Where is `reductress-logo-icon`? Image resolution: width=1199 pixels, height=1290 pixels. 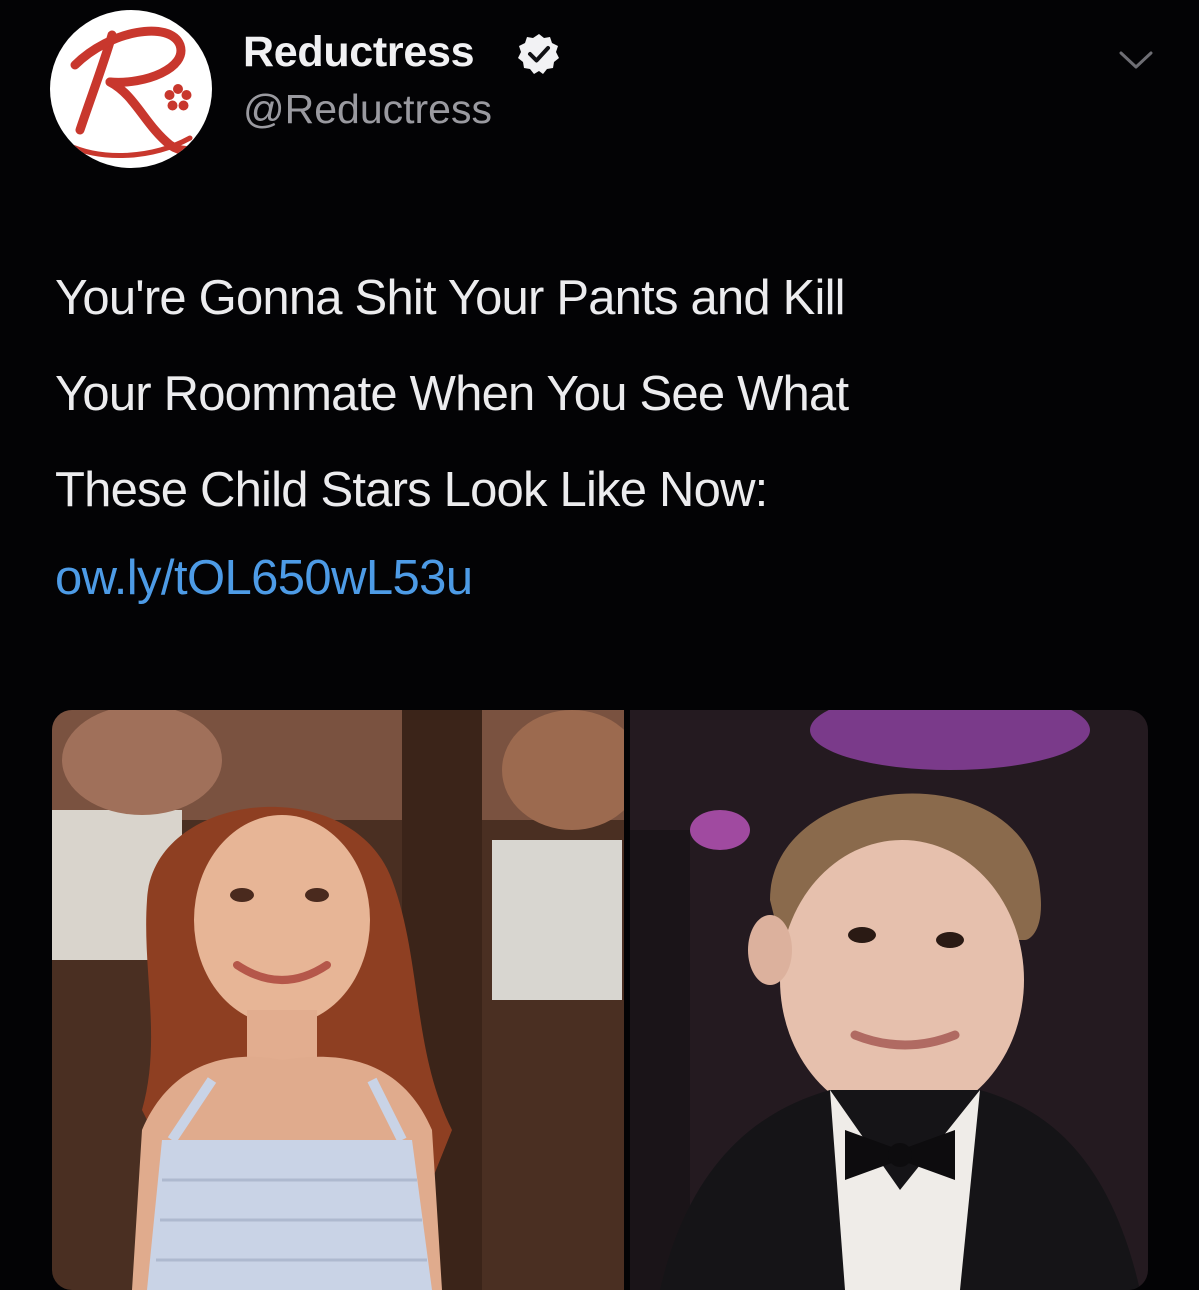 reductress-logo-icon is located at coordinates (137, 92).